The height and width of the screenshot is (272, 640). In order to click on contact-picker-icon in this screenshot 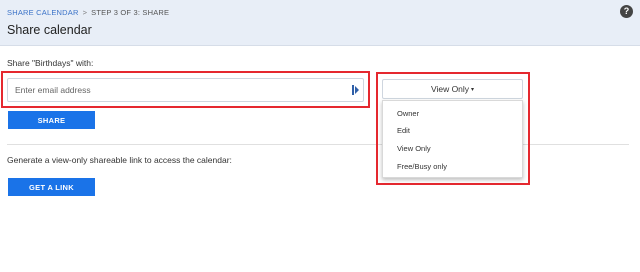, I will do `click(356, 90)`.